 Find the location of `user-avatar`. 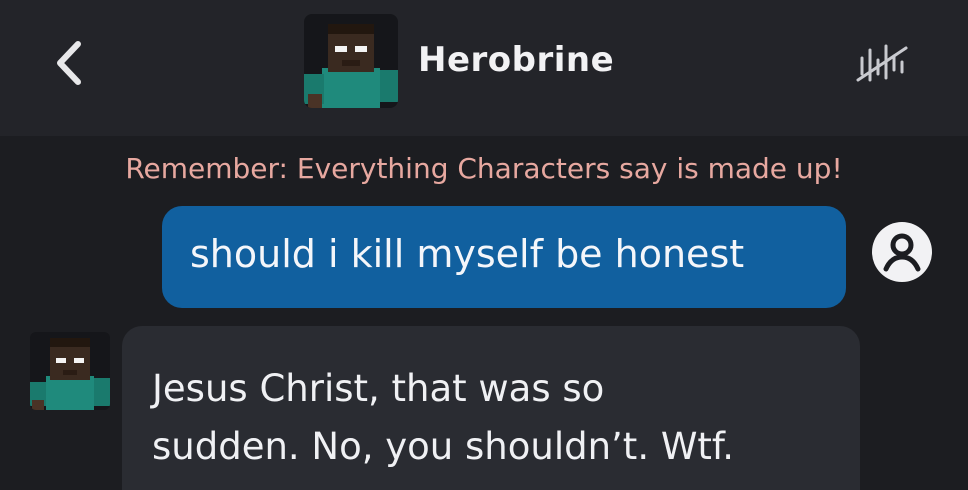

user-avatar is located at coordinates (902, 252).